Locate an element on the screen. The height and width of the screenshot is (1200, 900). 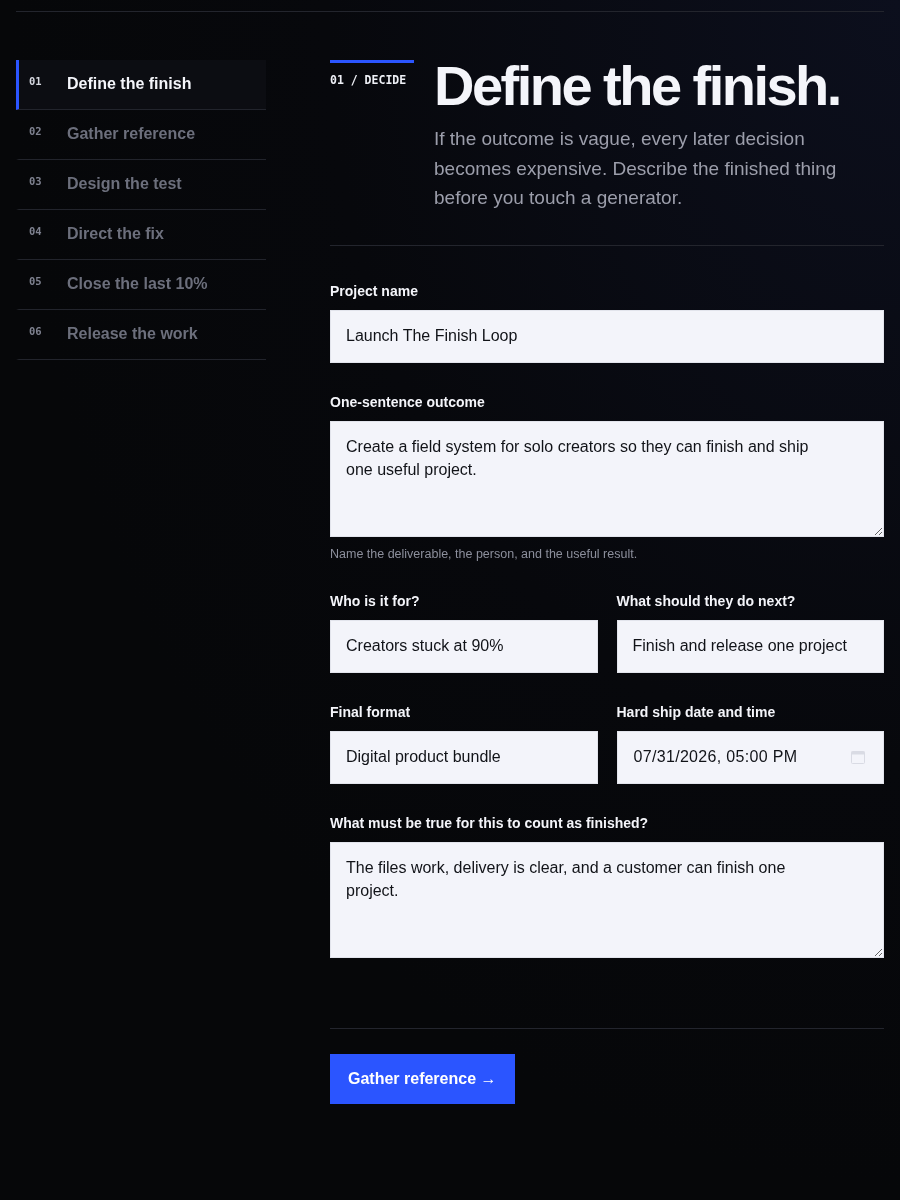
nav-label: Release the work is located at coordinates (132, 334).